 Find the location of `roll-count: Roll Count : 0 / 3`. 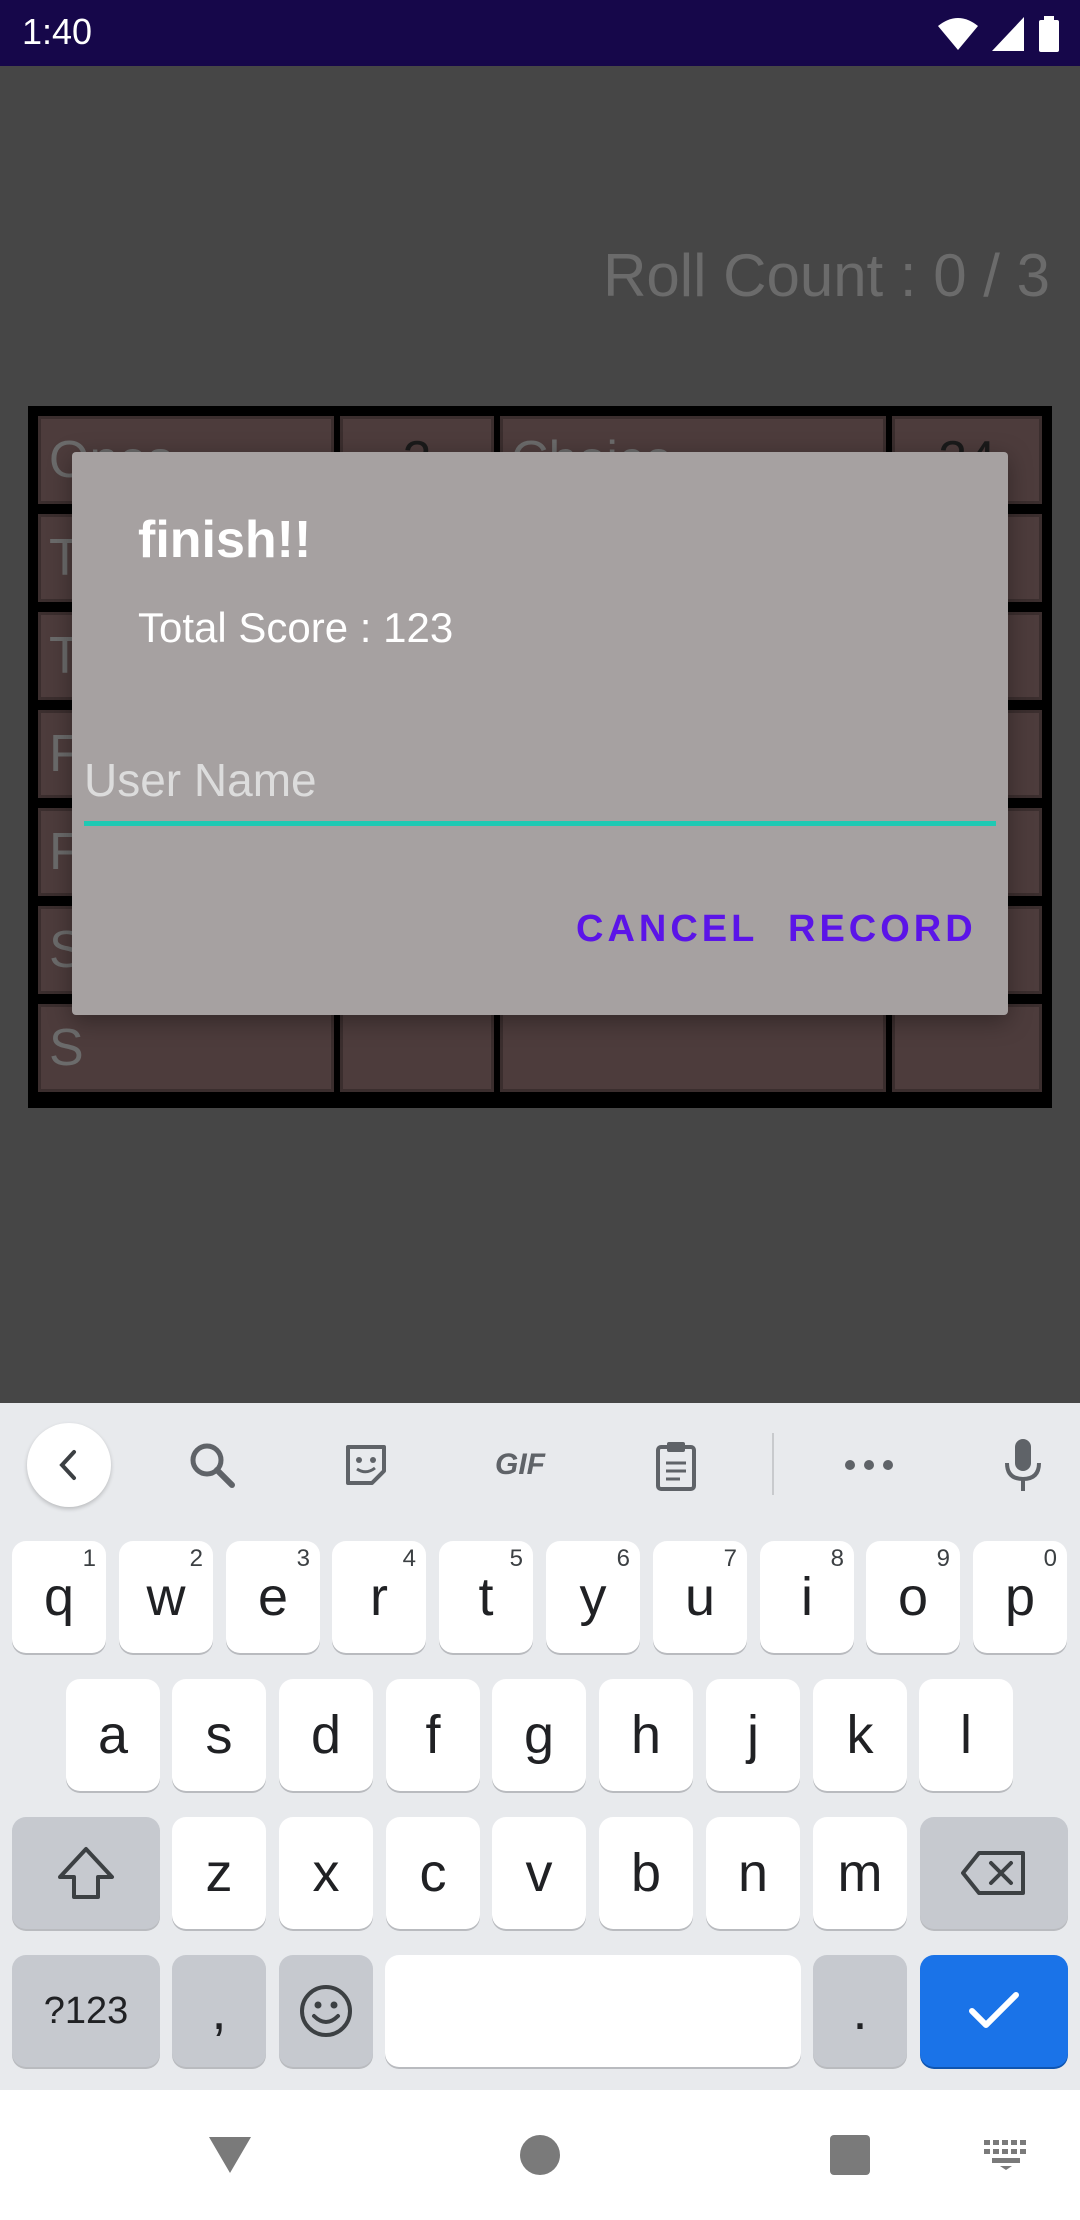

roll-count: Roll Count : 0 / 3 is located at coordinates (826, 275).